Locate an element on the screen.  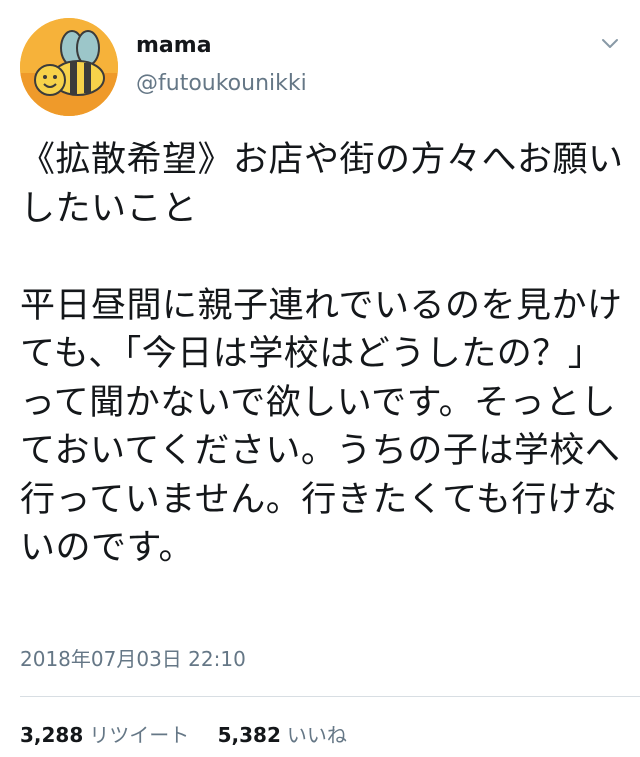
display-name: mama is located at coordinates (174, 46).